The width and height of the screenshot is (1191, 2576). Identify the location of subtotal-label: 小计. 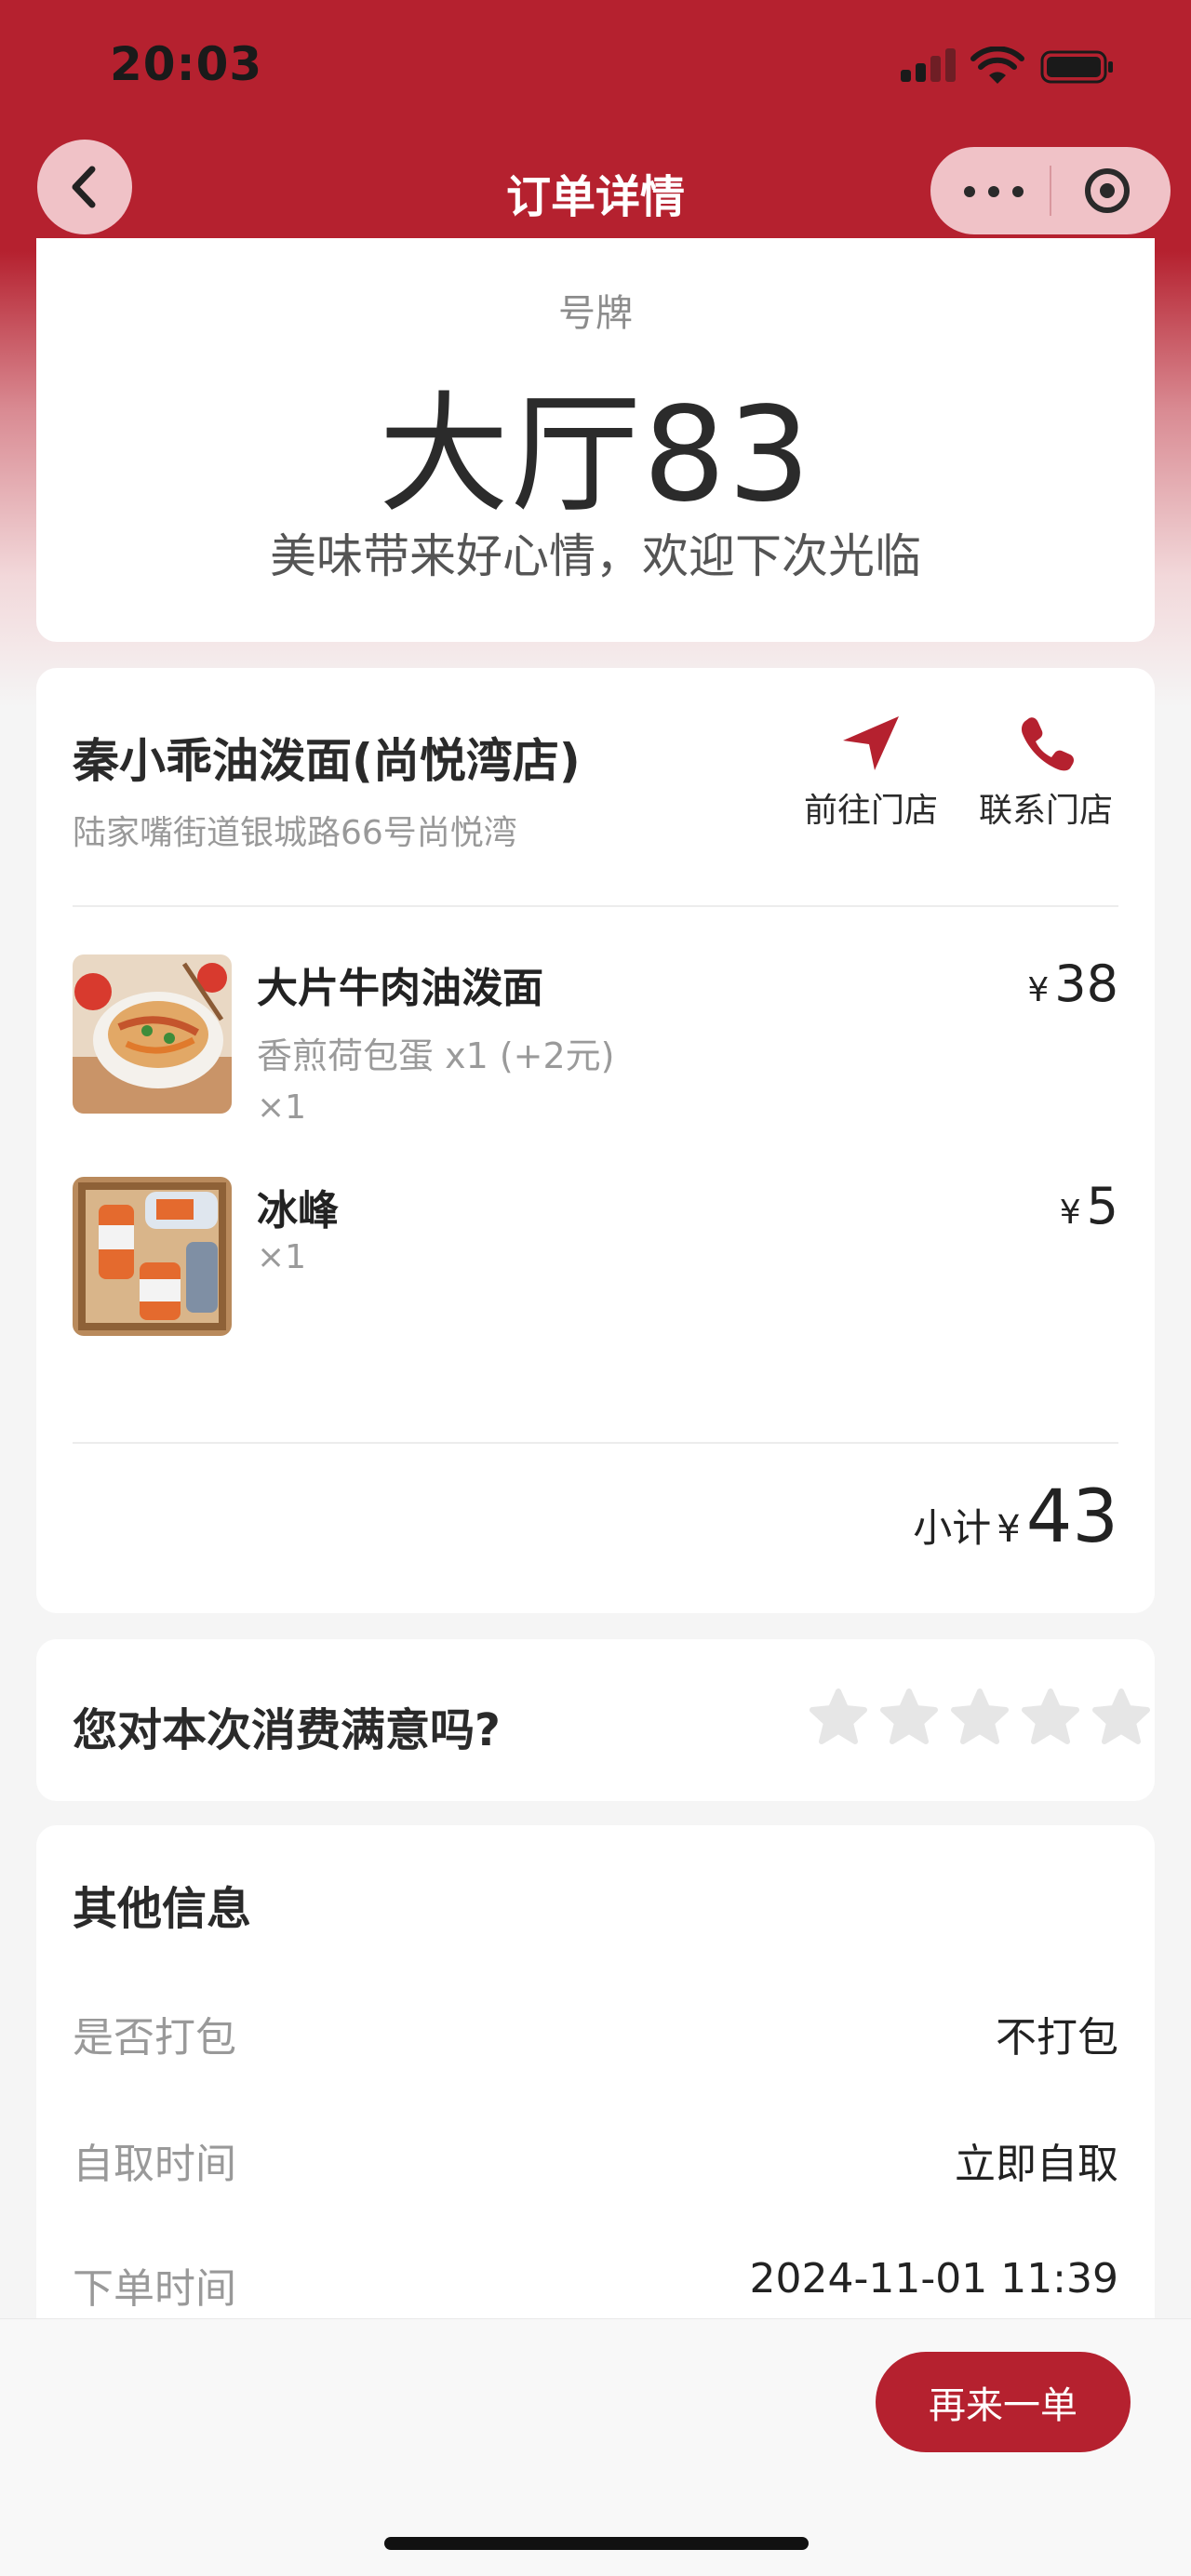
(952, 1528).